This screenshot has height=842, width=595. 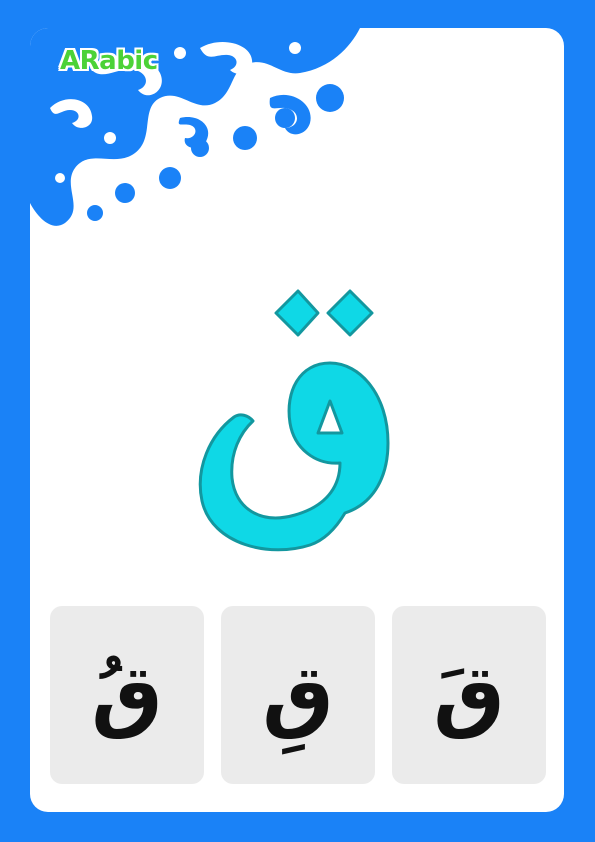 I want to click on main-letter-qaf, so click(x=294, y=420).